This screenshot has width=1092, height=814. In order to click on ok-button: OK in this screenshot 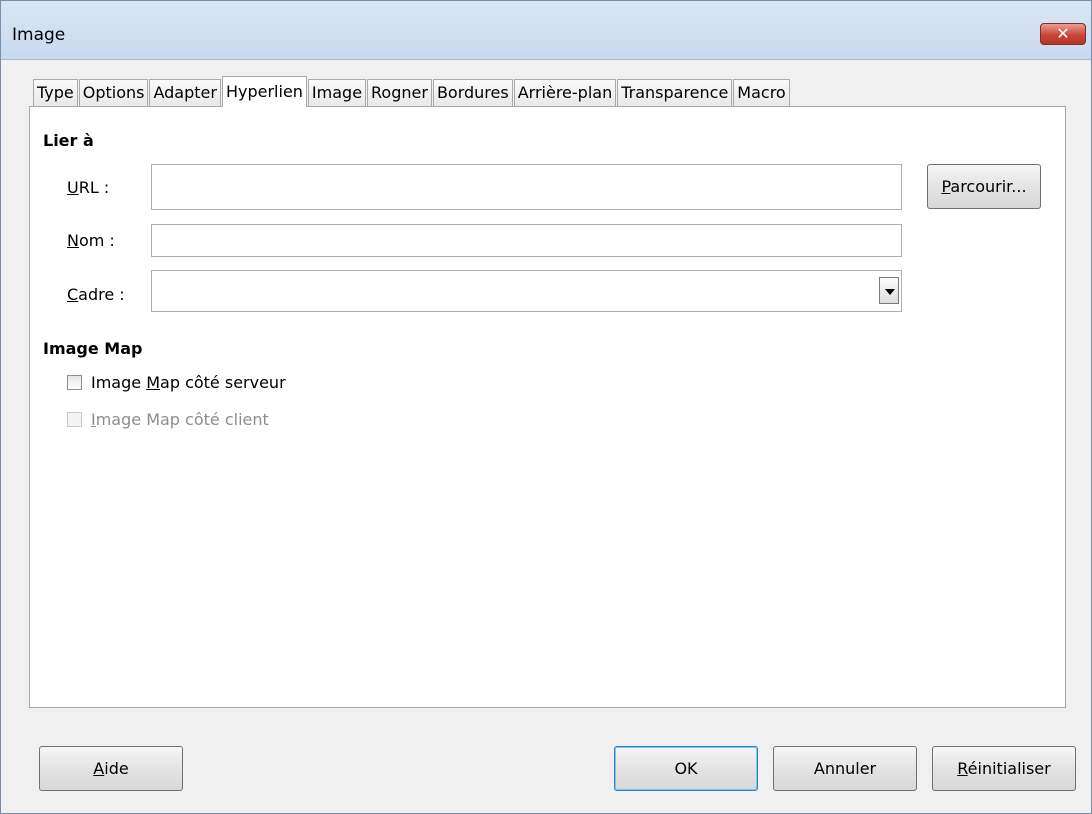, I will do `click(686, 768)`.